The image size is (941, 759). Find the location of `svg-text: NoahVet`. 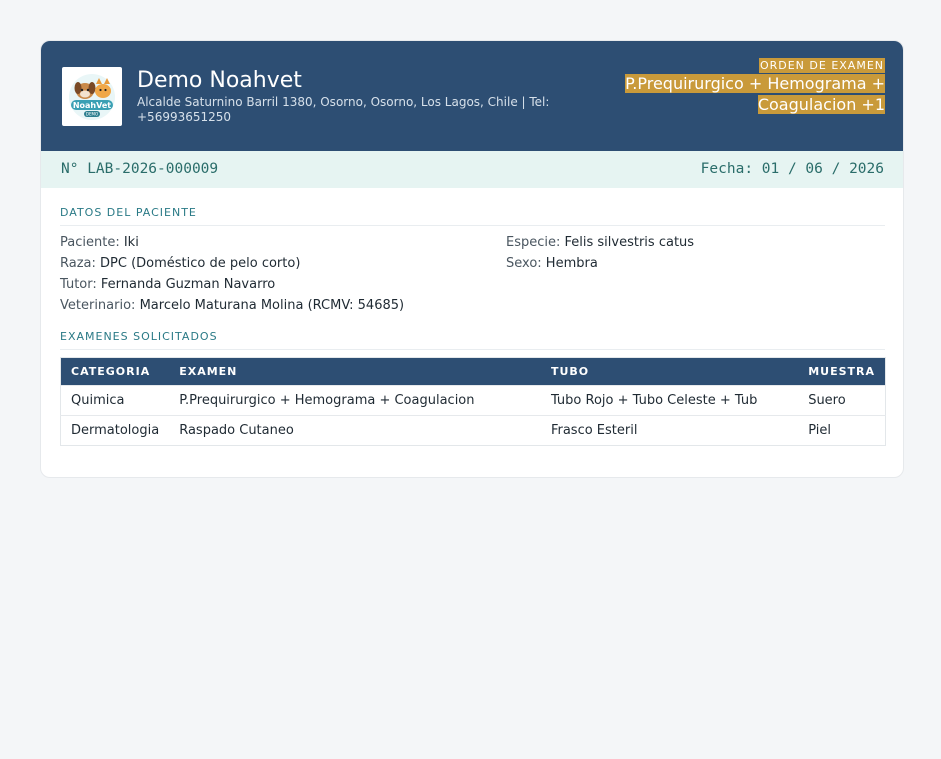

svg-text: NoahVet is located at coordinates (92, 105).